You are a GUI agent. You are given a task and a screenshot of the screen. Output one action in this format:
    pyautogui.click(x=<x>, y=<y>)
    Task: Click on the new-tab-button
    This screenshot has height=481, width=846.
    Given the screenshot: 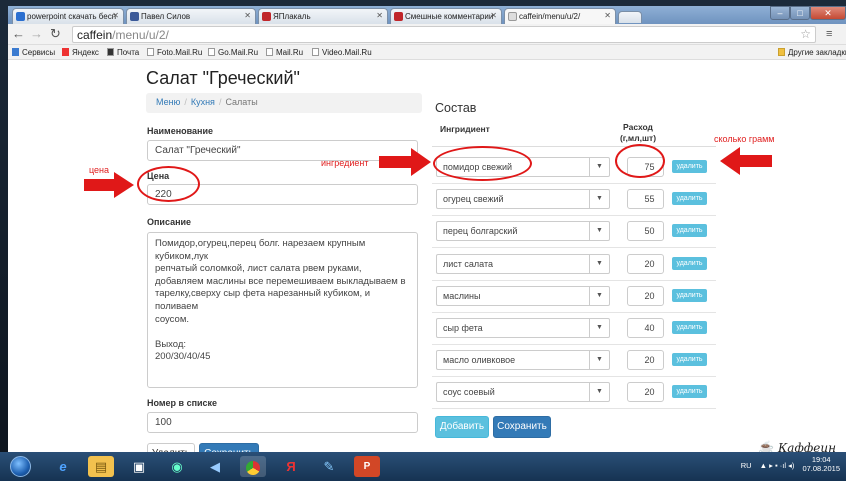 What is the action you would take?
    pyautogui.click(x=630, y=17)
    